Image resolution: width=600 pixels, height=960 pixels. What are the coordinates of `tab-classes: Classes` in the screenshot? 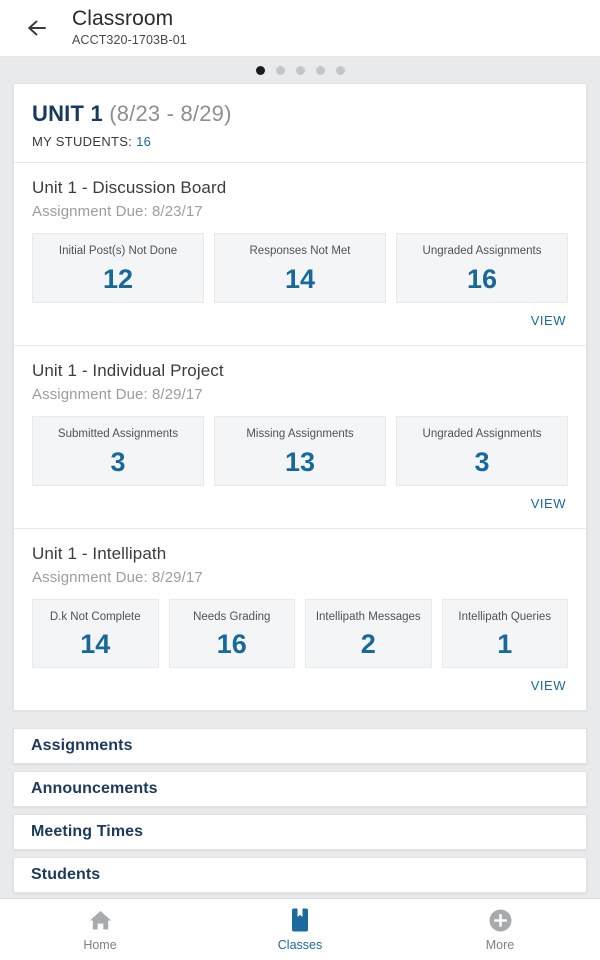 It's located at (300, 929).